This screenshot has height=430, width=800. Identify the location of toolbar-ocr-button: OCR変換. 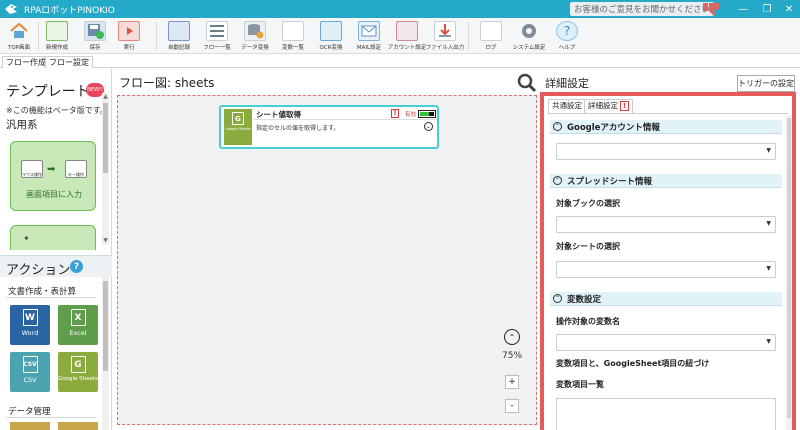
(331, 36).